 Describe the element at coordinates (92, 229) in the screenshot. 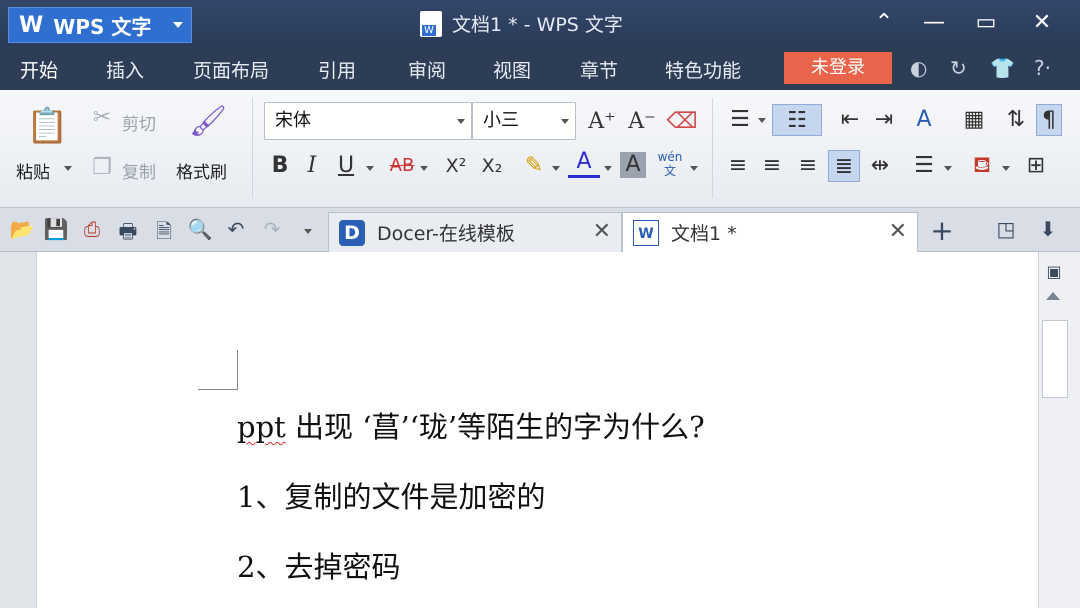

I see `export-pdf-icon: ⎙` at that location.